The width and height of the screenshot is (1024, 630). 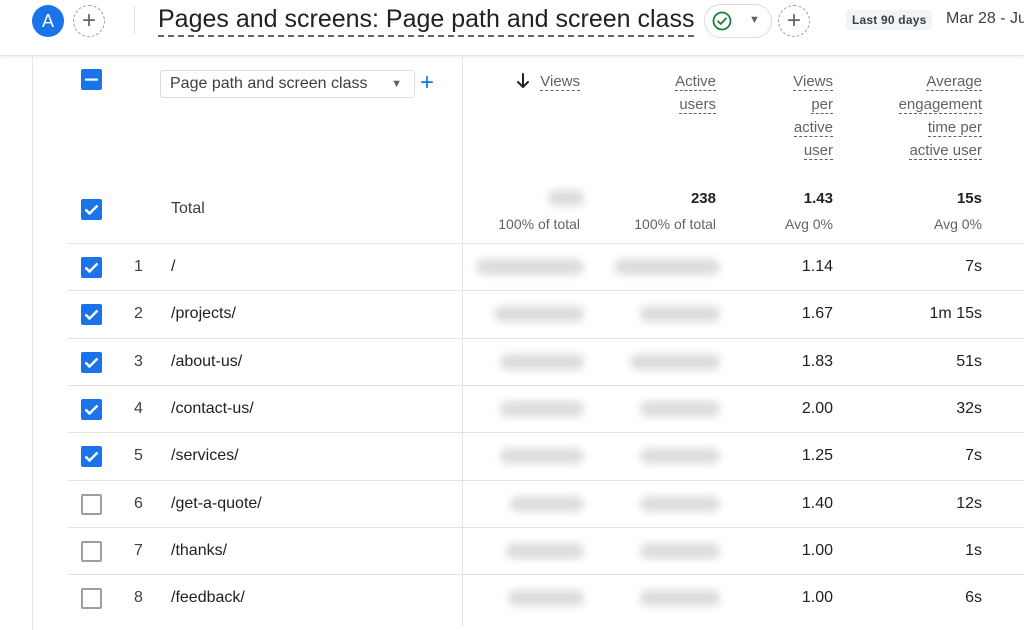 What do you see at coordinates (973, 266) in the screenshot?
I see `avg-engagement-cell: 7s` at bounding box center [973, 266].